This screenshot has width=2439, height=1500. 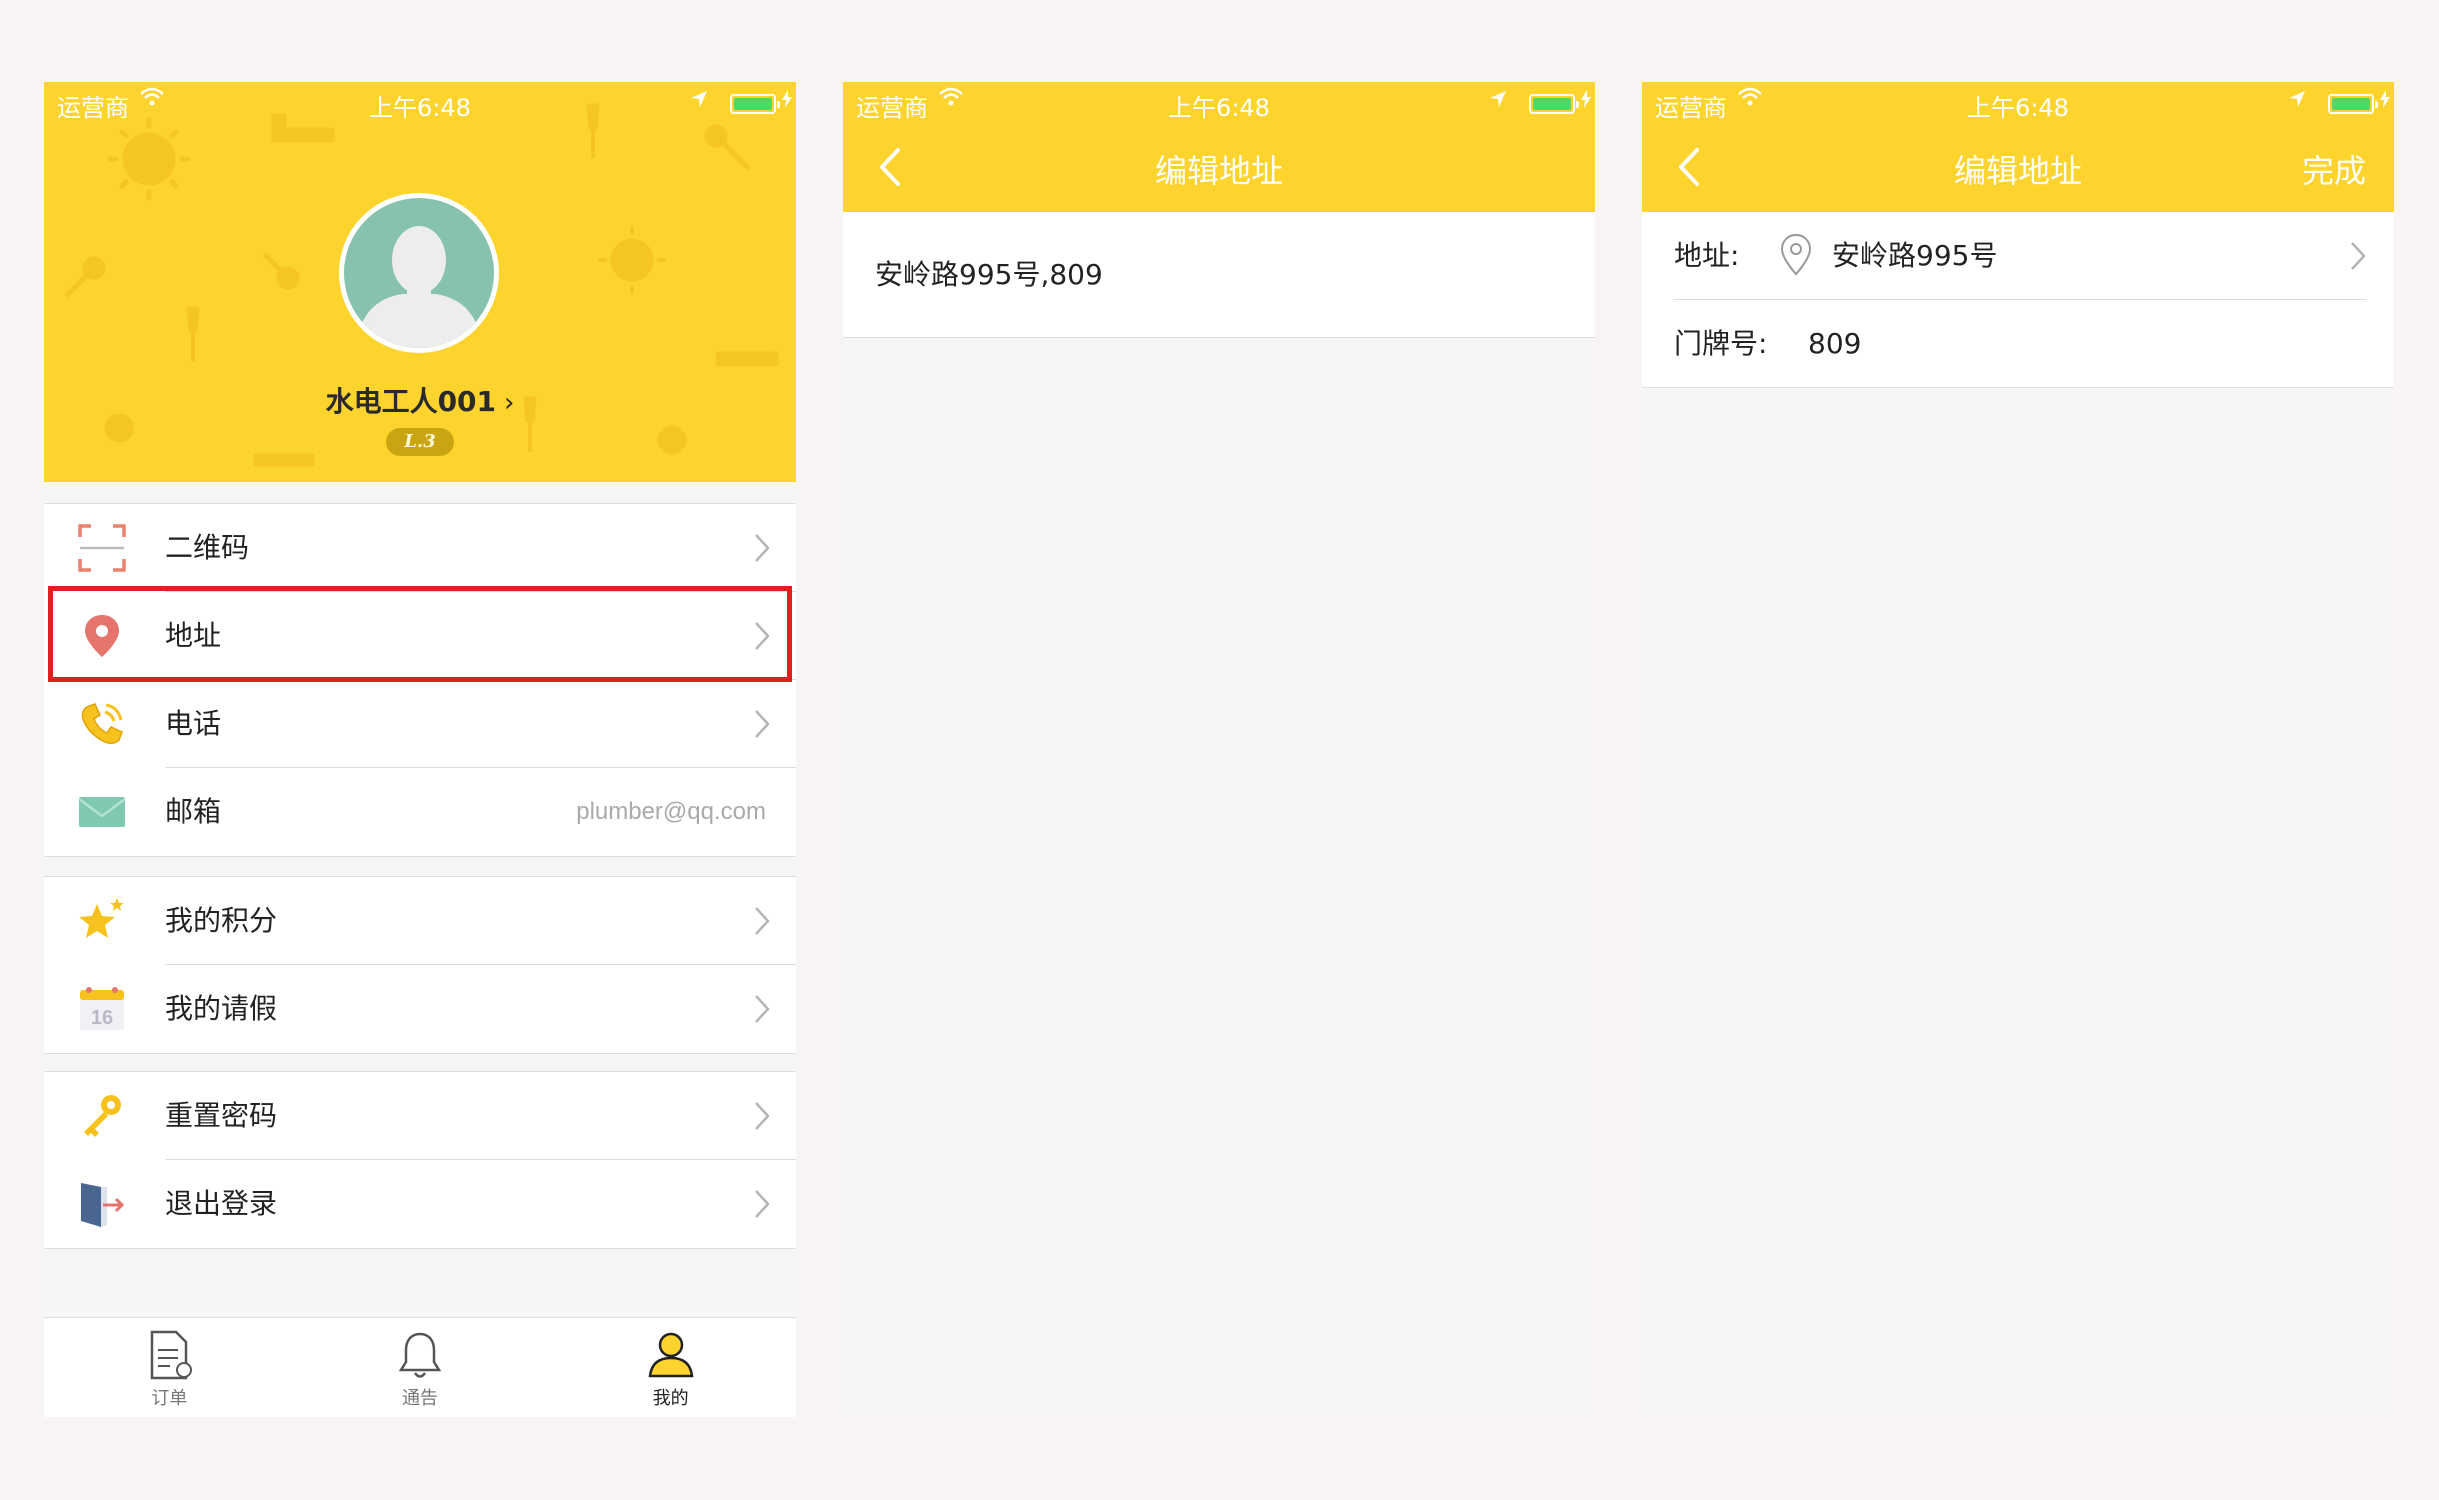 I want to click on profile-header: 运营商 上午6:48 水电工人001 › L.3, so click(x=420, y=282).